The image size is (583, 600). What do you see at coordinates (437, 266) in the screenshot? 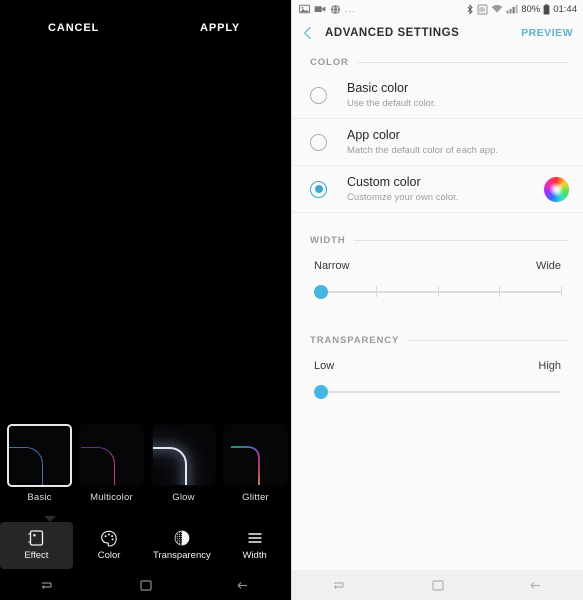
I see `width-slider-labels: Narrow Wide` at bounding box center [437, 266].